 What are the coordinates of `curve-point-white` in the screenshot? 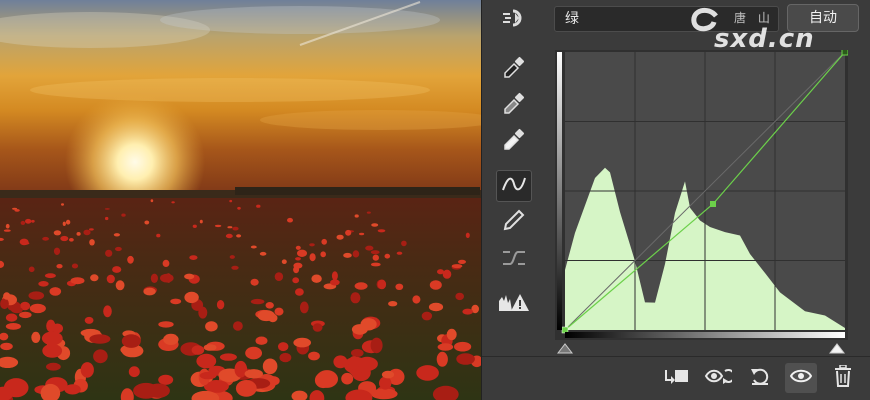 It's located at (845, 52).